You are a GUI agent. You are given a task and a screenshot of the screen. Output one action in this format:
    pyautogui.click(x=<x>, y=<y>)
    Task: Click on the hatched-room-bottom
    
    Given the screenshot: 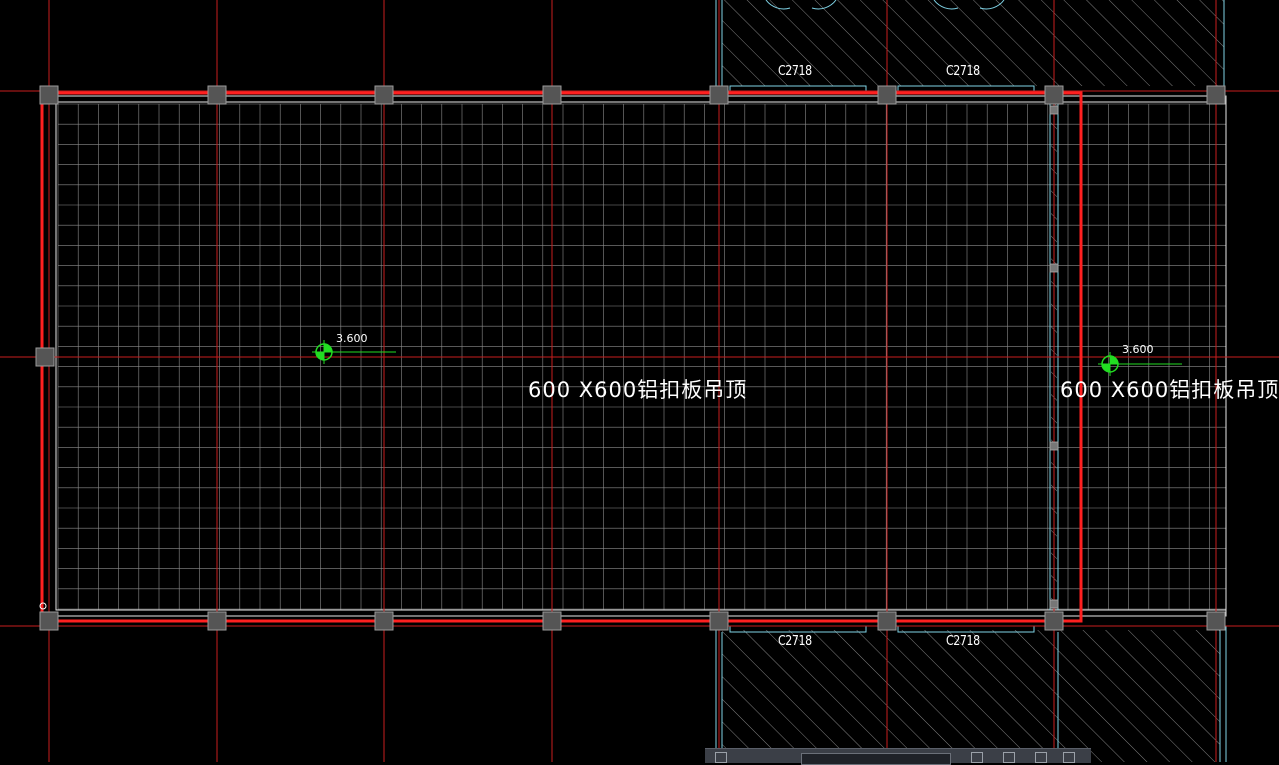 What is the action you would take?
    pyautogui.click(x=971, y=696)
    